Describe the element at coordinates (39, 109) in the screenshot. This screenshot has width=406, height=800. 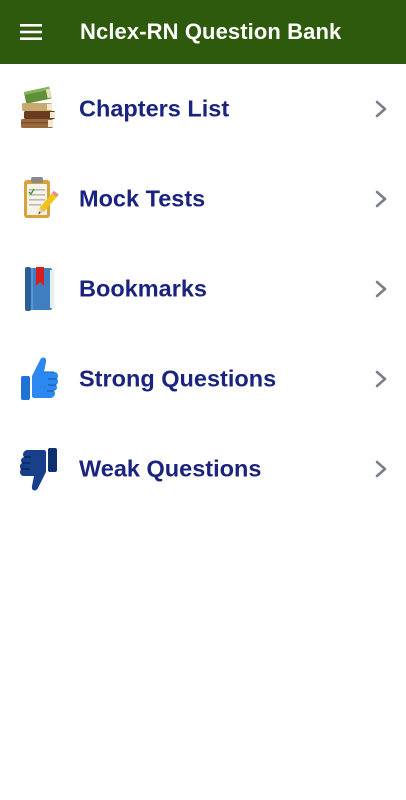
I see `books-stack-icon` at that location.